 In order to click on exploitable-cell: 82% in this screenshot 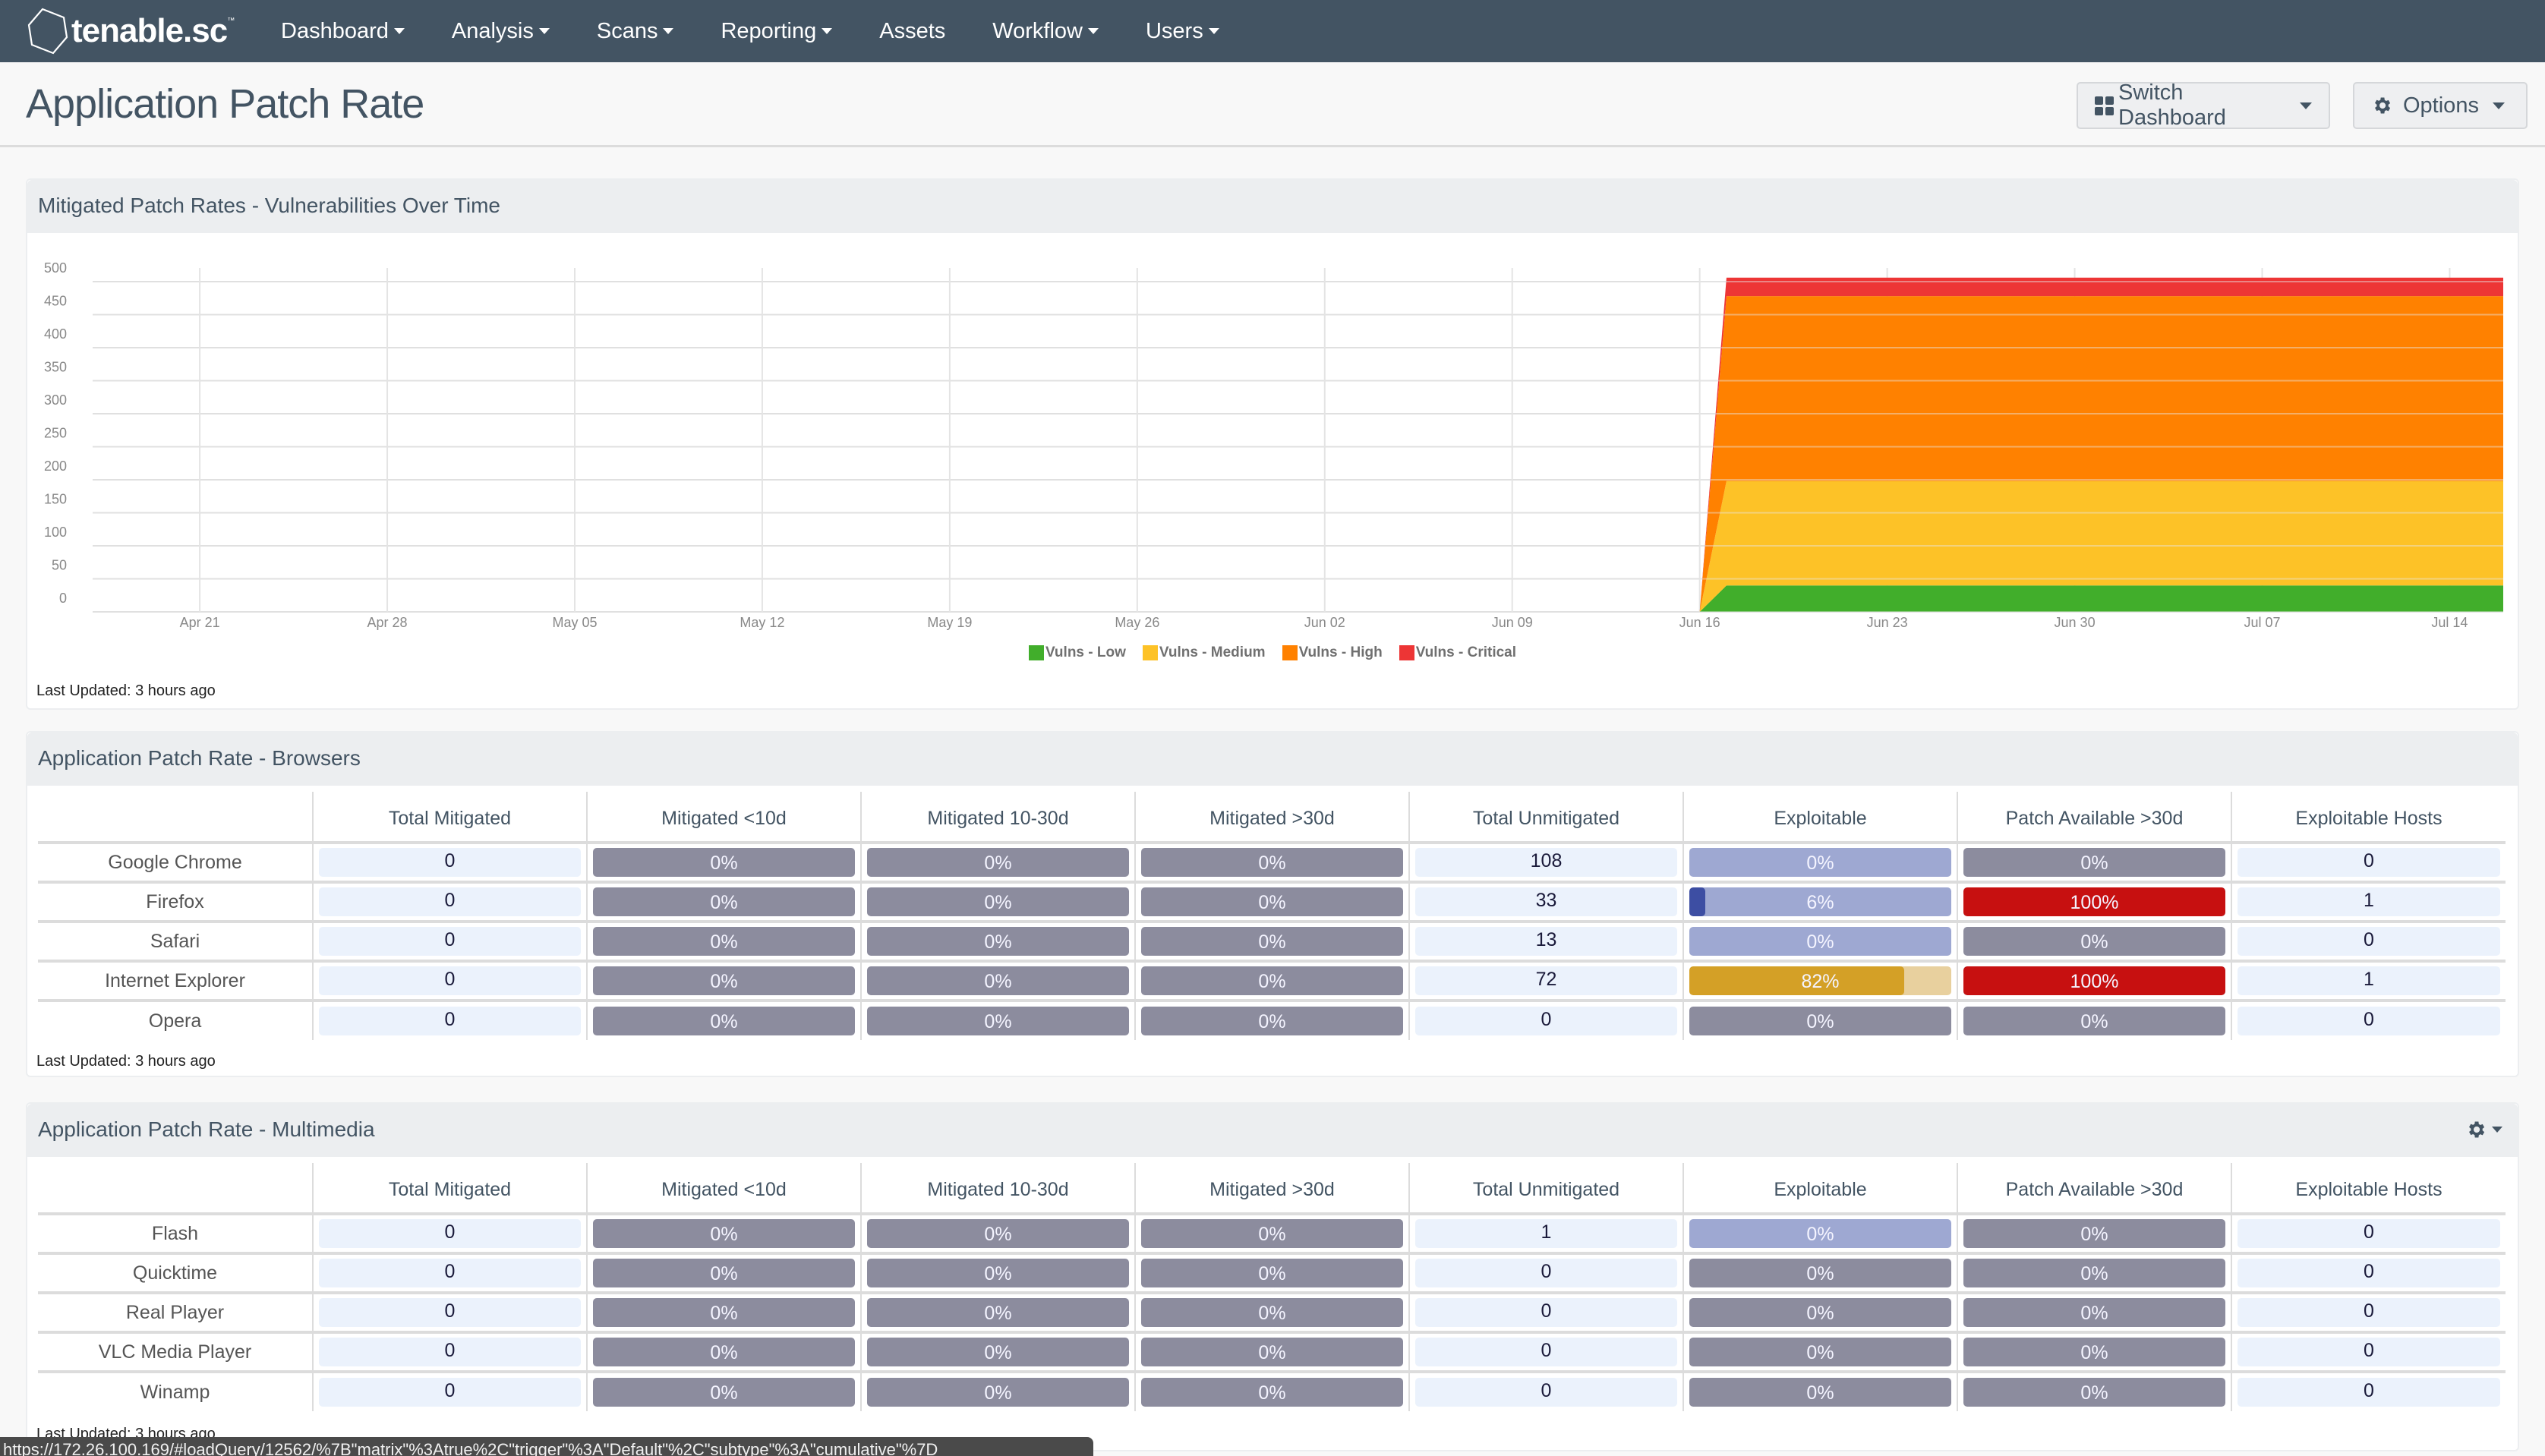, I will do `click(1820, 981)`.